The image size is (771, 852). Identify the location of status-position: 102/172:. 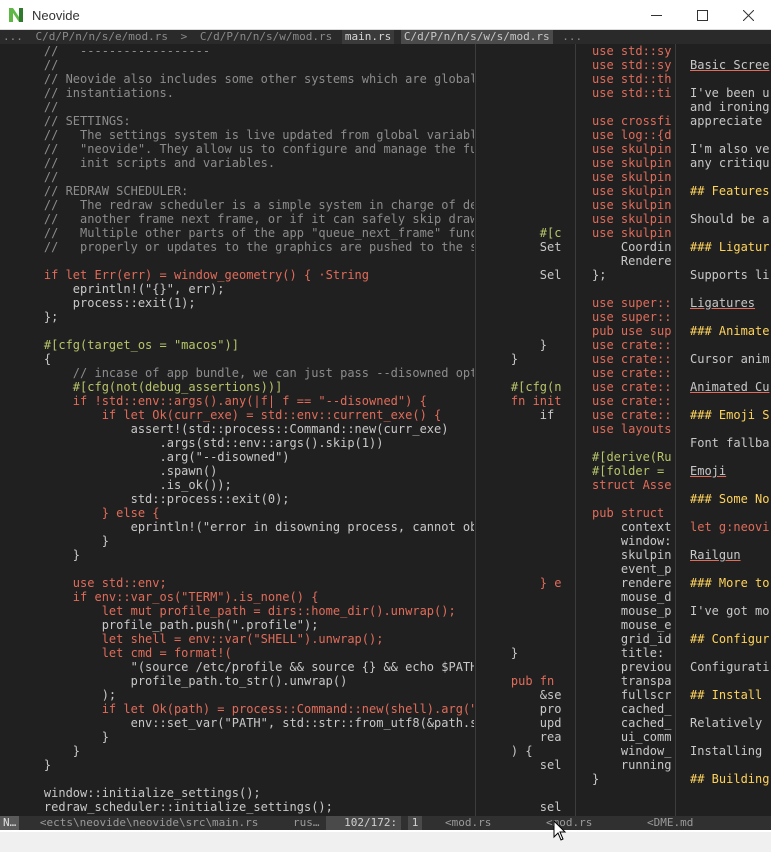
(364, 823).